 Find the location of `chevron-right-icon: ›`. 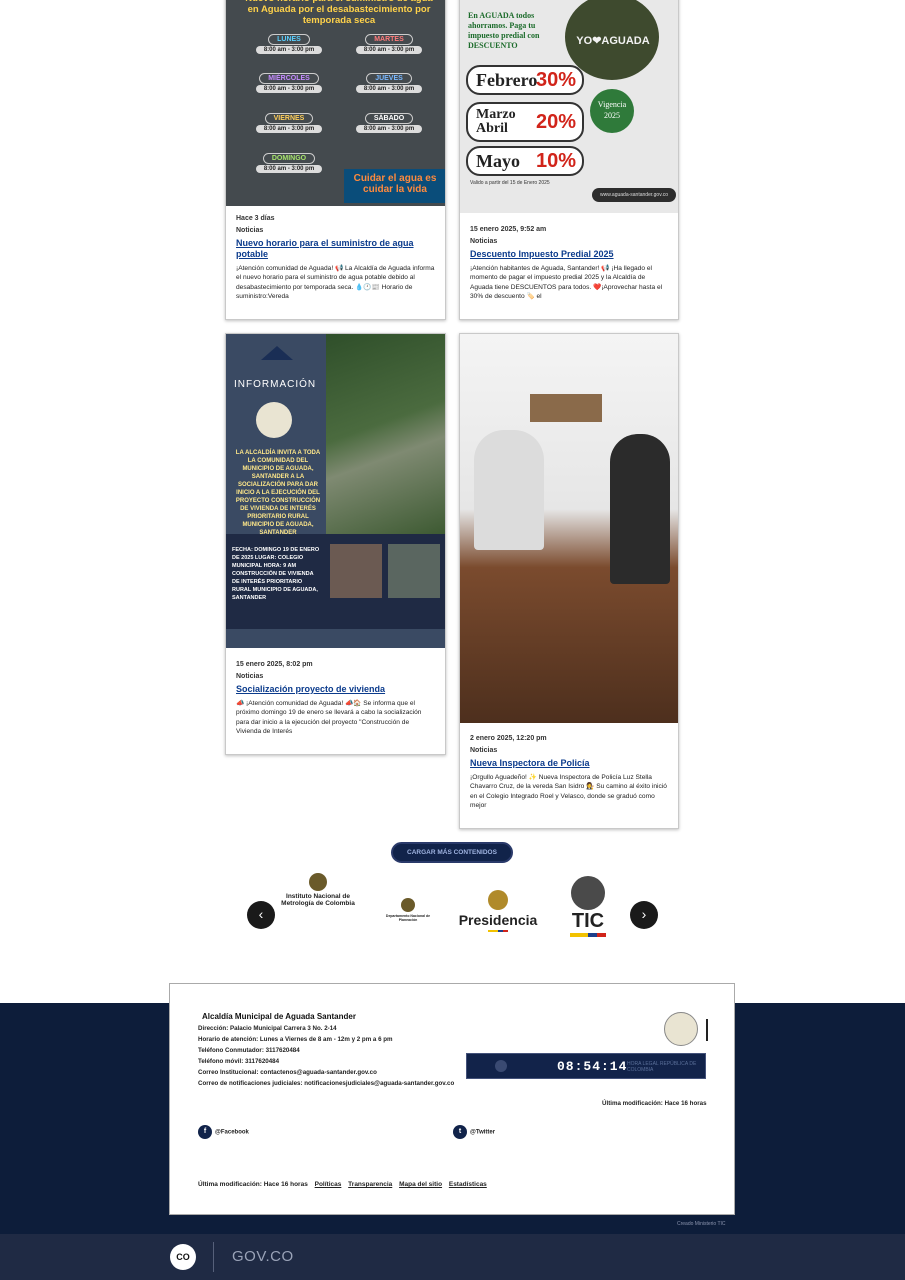

chevron-right-icon: › is located at coordinates (644, 914).